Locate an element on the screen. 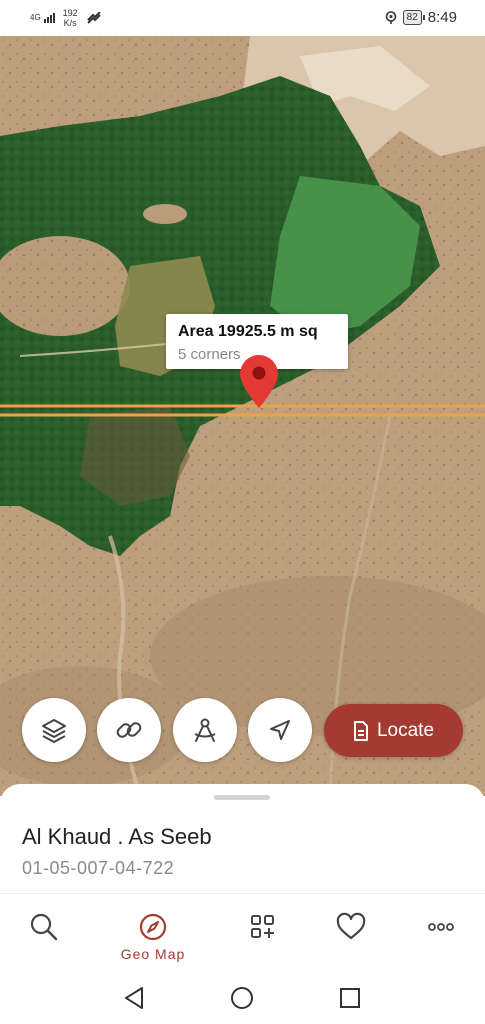  link-button is located at coordinates (129, 730).